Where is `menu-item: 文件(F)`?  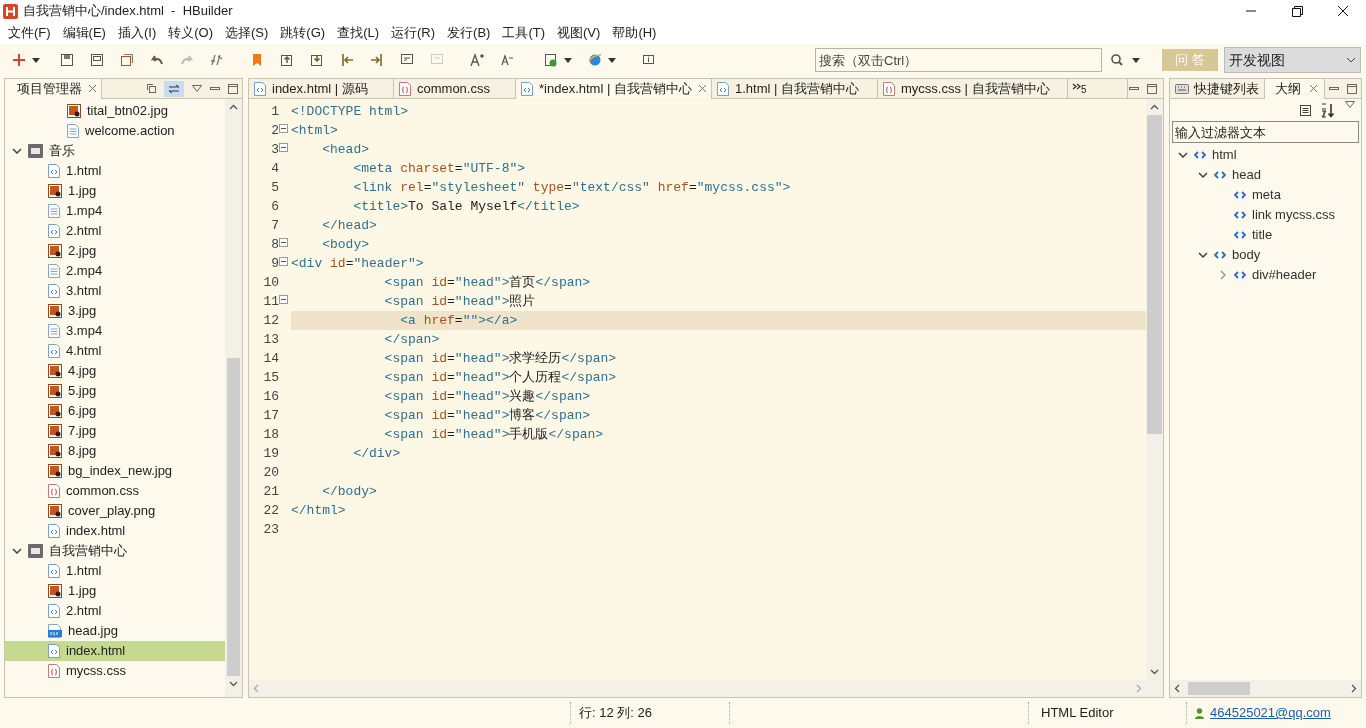 menu-item: 文件(F) is located at coordinates (29, 33).